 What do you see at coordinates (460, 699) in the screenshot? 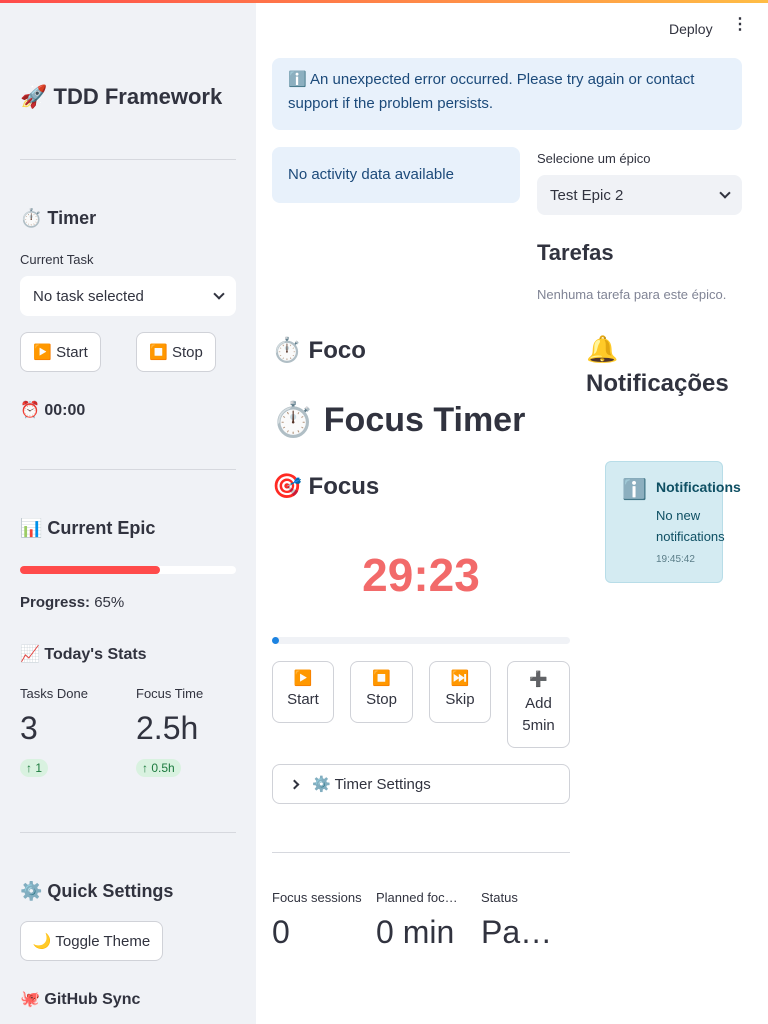
I see `focus-skip-label: Skip` at bounding box center [460, 699].